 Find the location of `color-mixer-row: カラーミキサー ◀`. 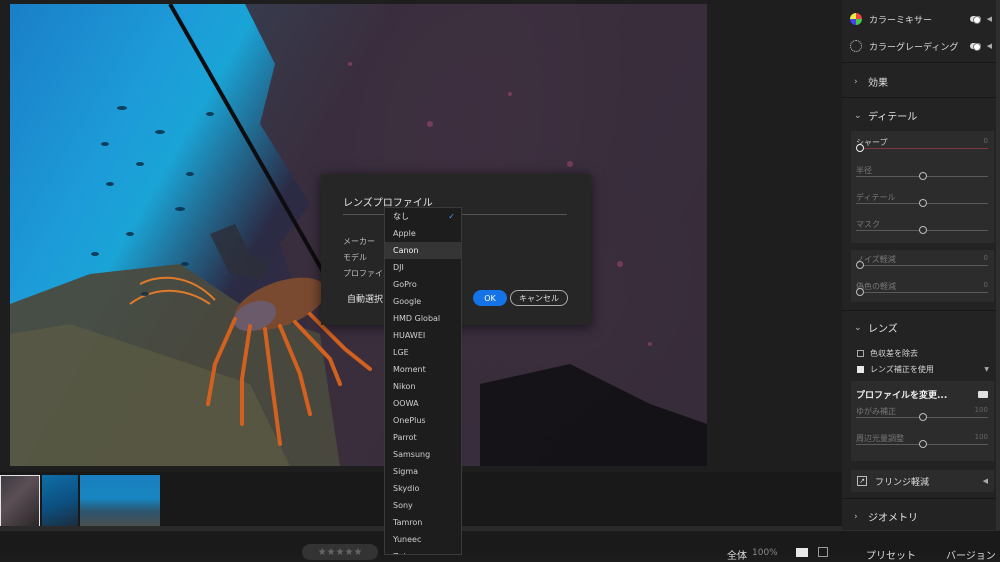

color-mixer-row: カラーミキサー ◀ is located at coordinates (921, 19).